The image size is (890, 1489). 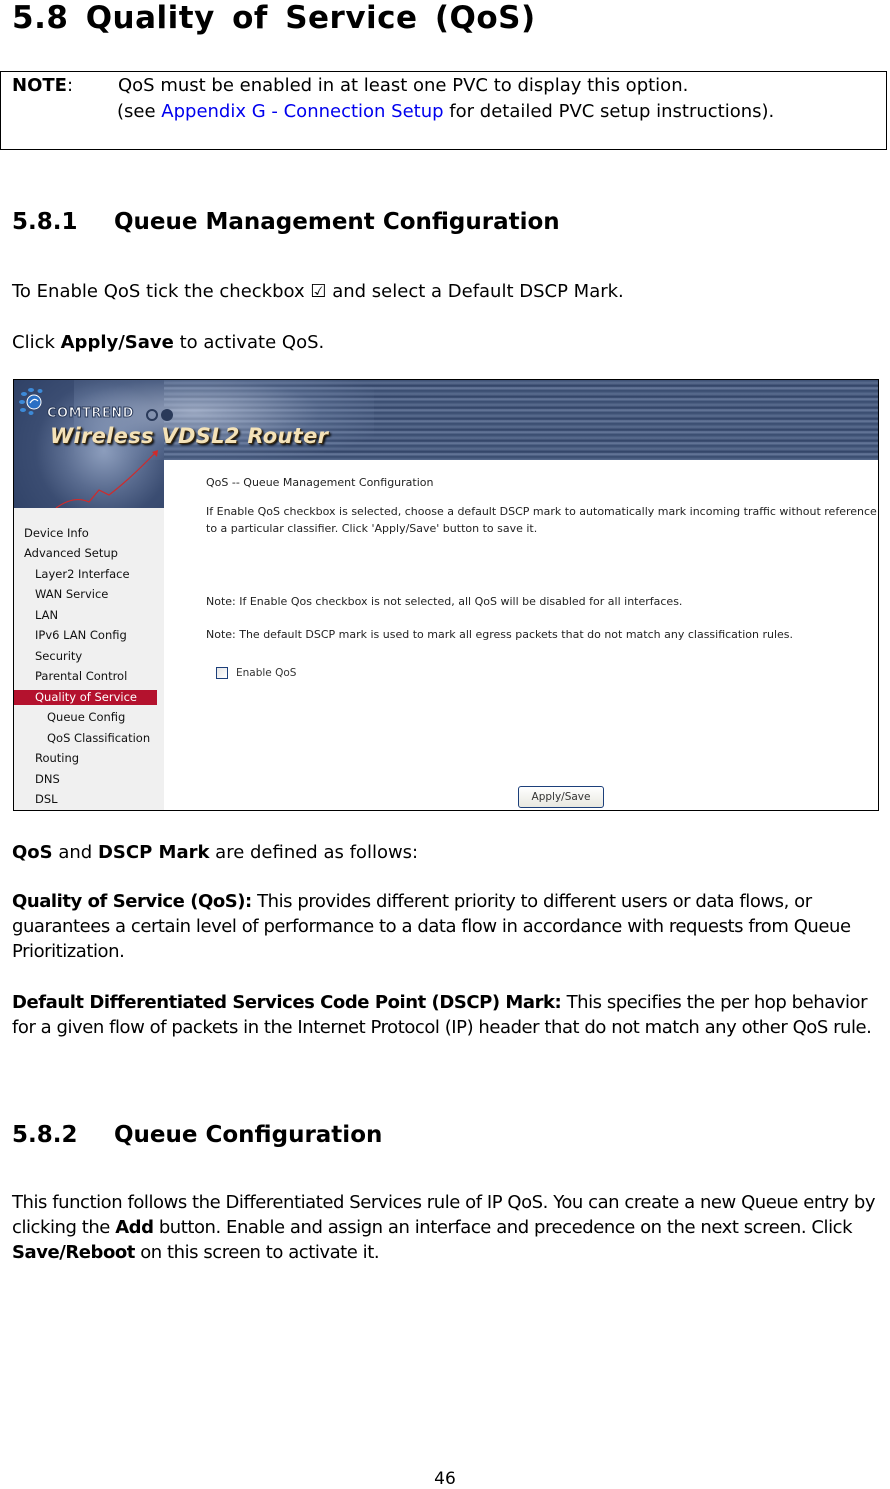 What do you see at coordinates (86, 717) in the screenshot?
I see `sidebar-item-queue-config: Queue Config` at bounding box center [86, 717].